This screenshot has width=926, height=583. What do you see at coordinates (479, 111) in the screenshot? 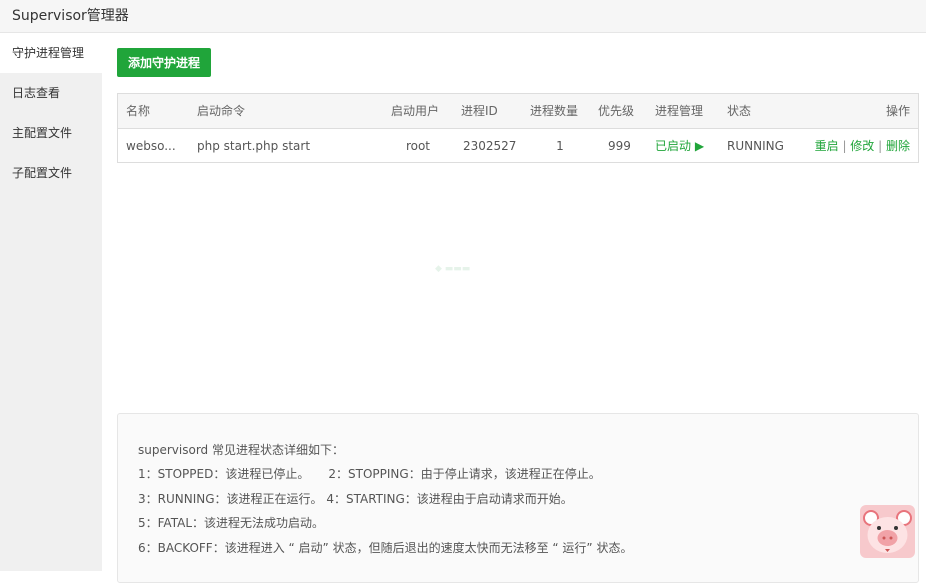
I see `col-pid: 进程ID` at bounding box center [479, 111].